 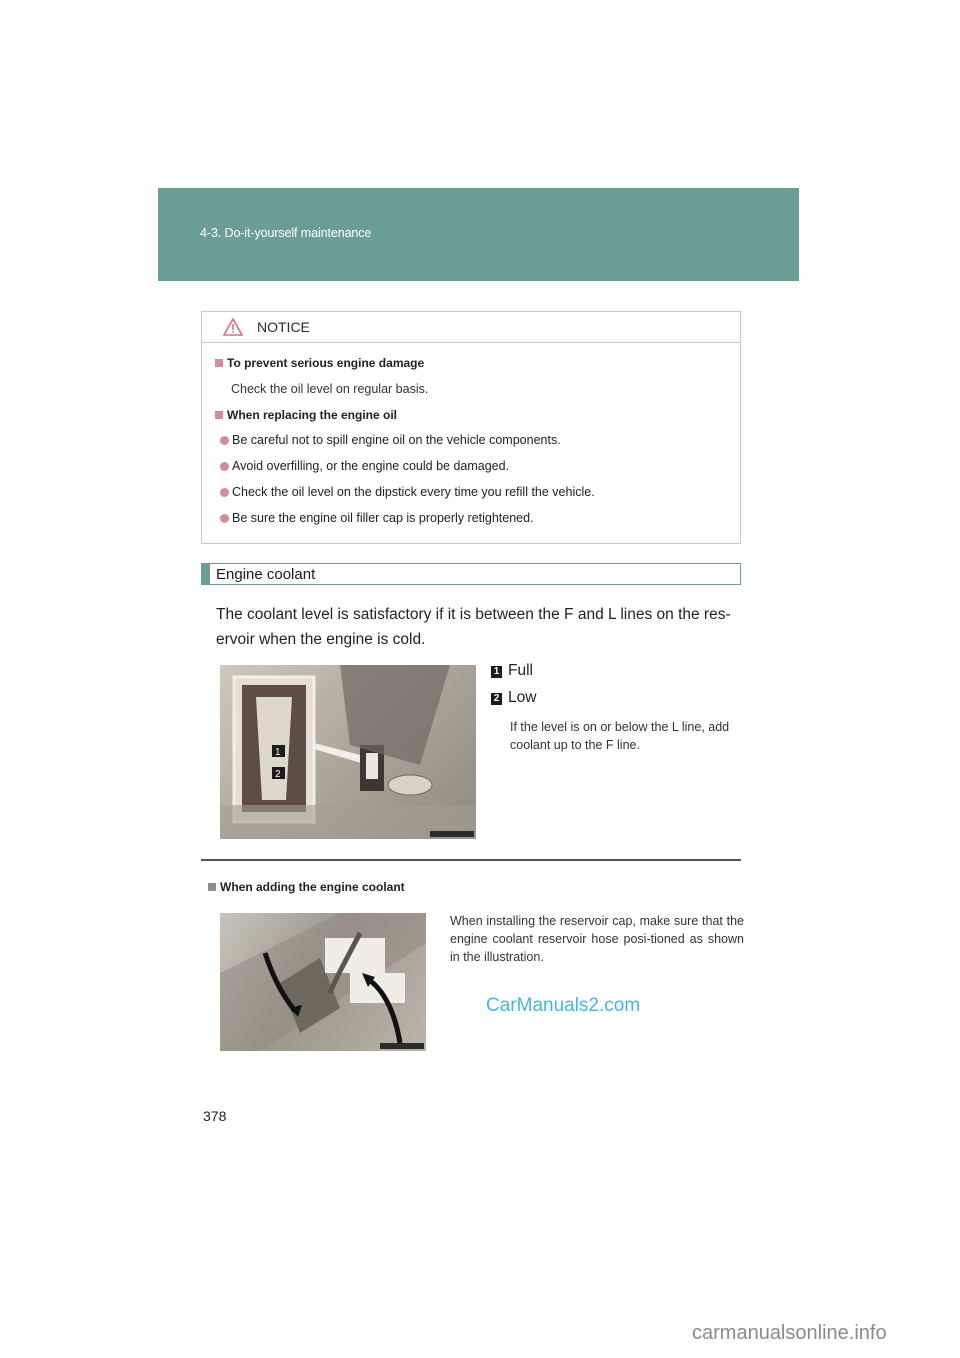 What do you see at coordinates (471, 860) in the screenshot?
I see `section-divider` at bounding box center [471, 860].